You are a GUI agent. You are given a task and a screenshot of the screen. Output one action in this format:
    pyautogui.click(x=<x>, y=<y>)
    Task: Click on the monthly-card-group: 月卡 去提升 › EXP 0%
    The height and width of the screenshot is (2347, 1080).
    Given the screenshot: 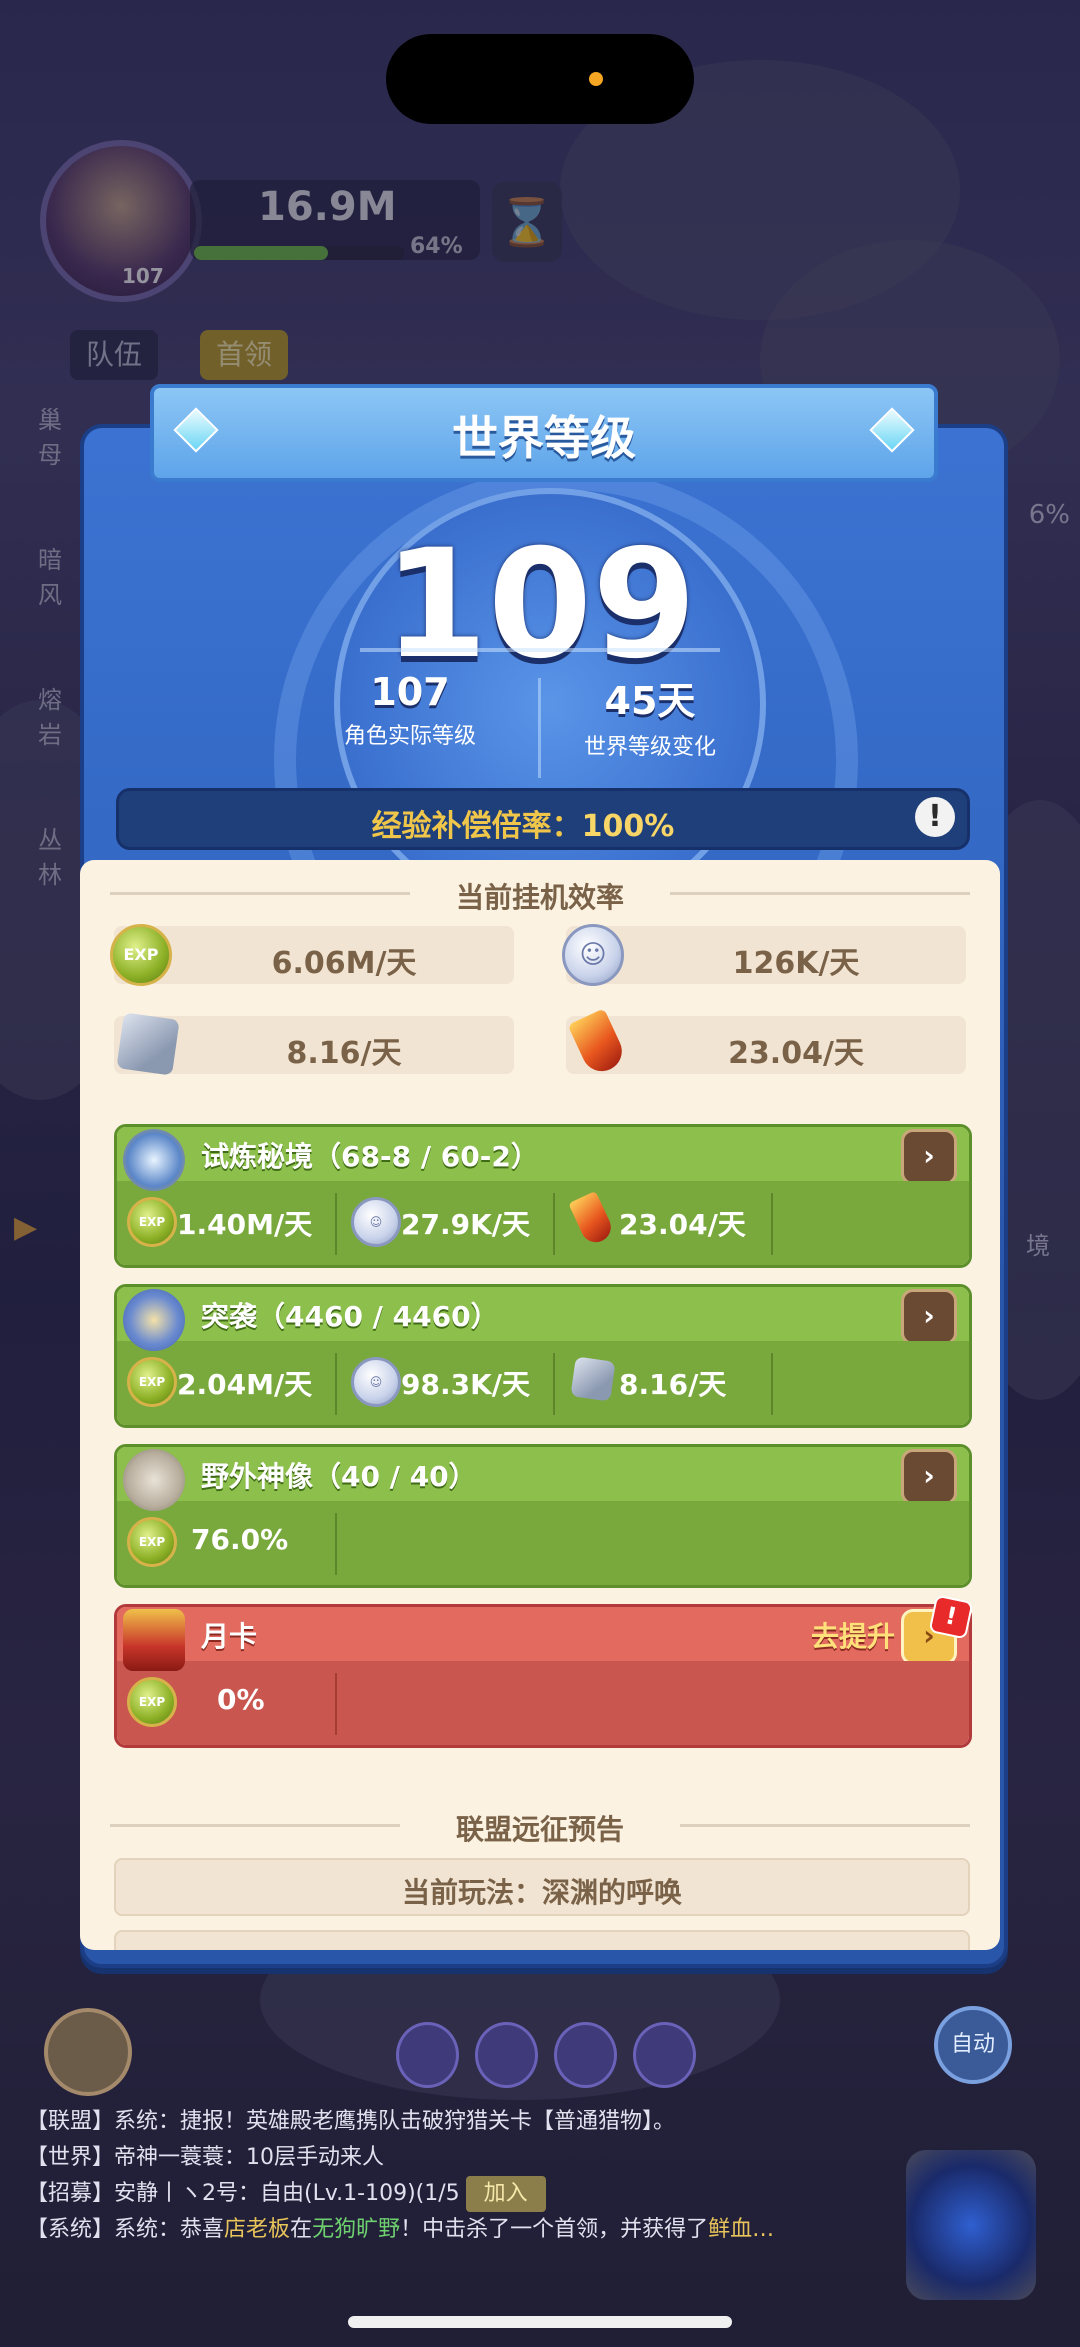 What is the action you would take?
    pyautogui.click(x=543, y=1676)
    